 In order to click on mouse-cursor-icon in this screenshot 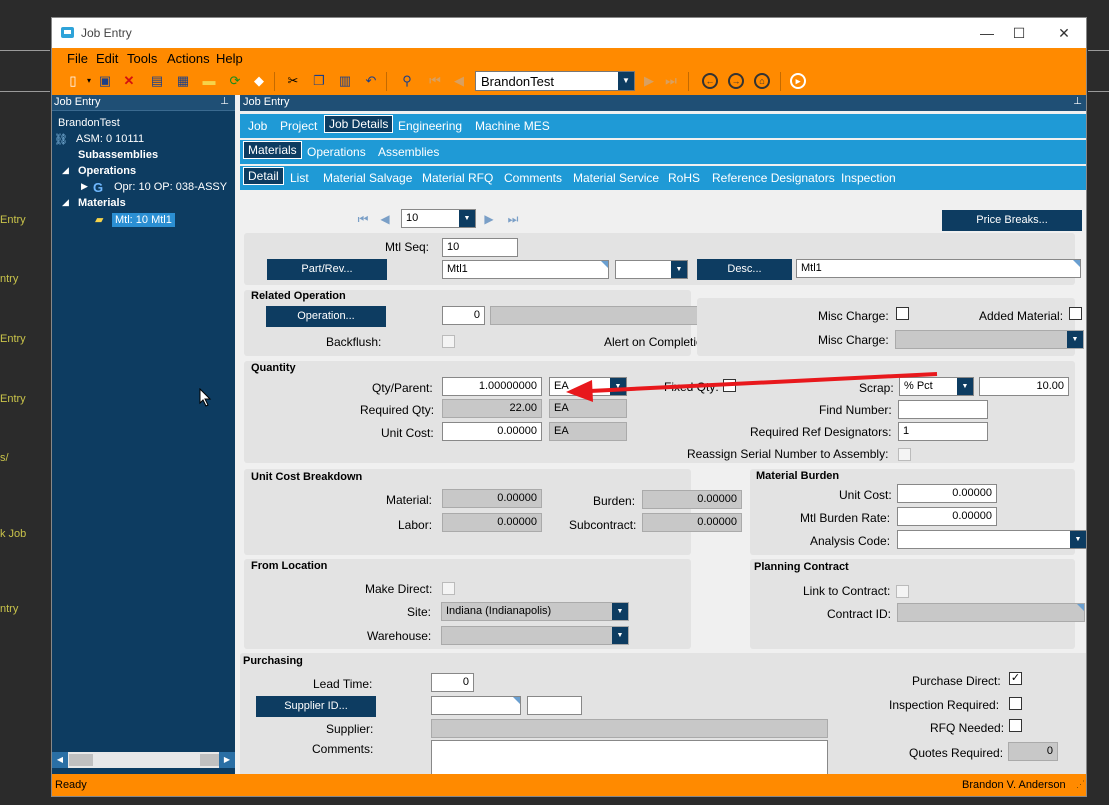, I will do `click(205, 397)`.